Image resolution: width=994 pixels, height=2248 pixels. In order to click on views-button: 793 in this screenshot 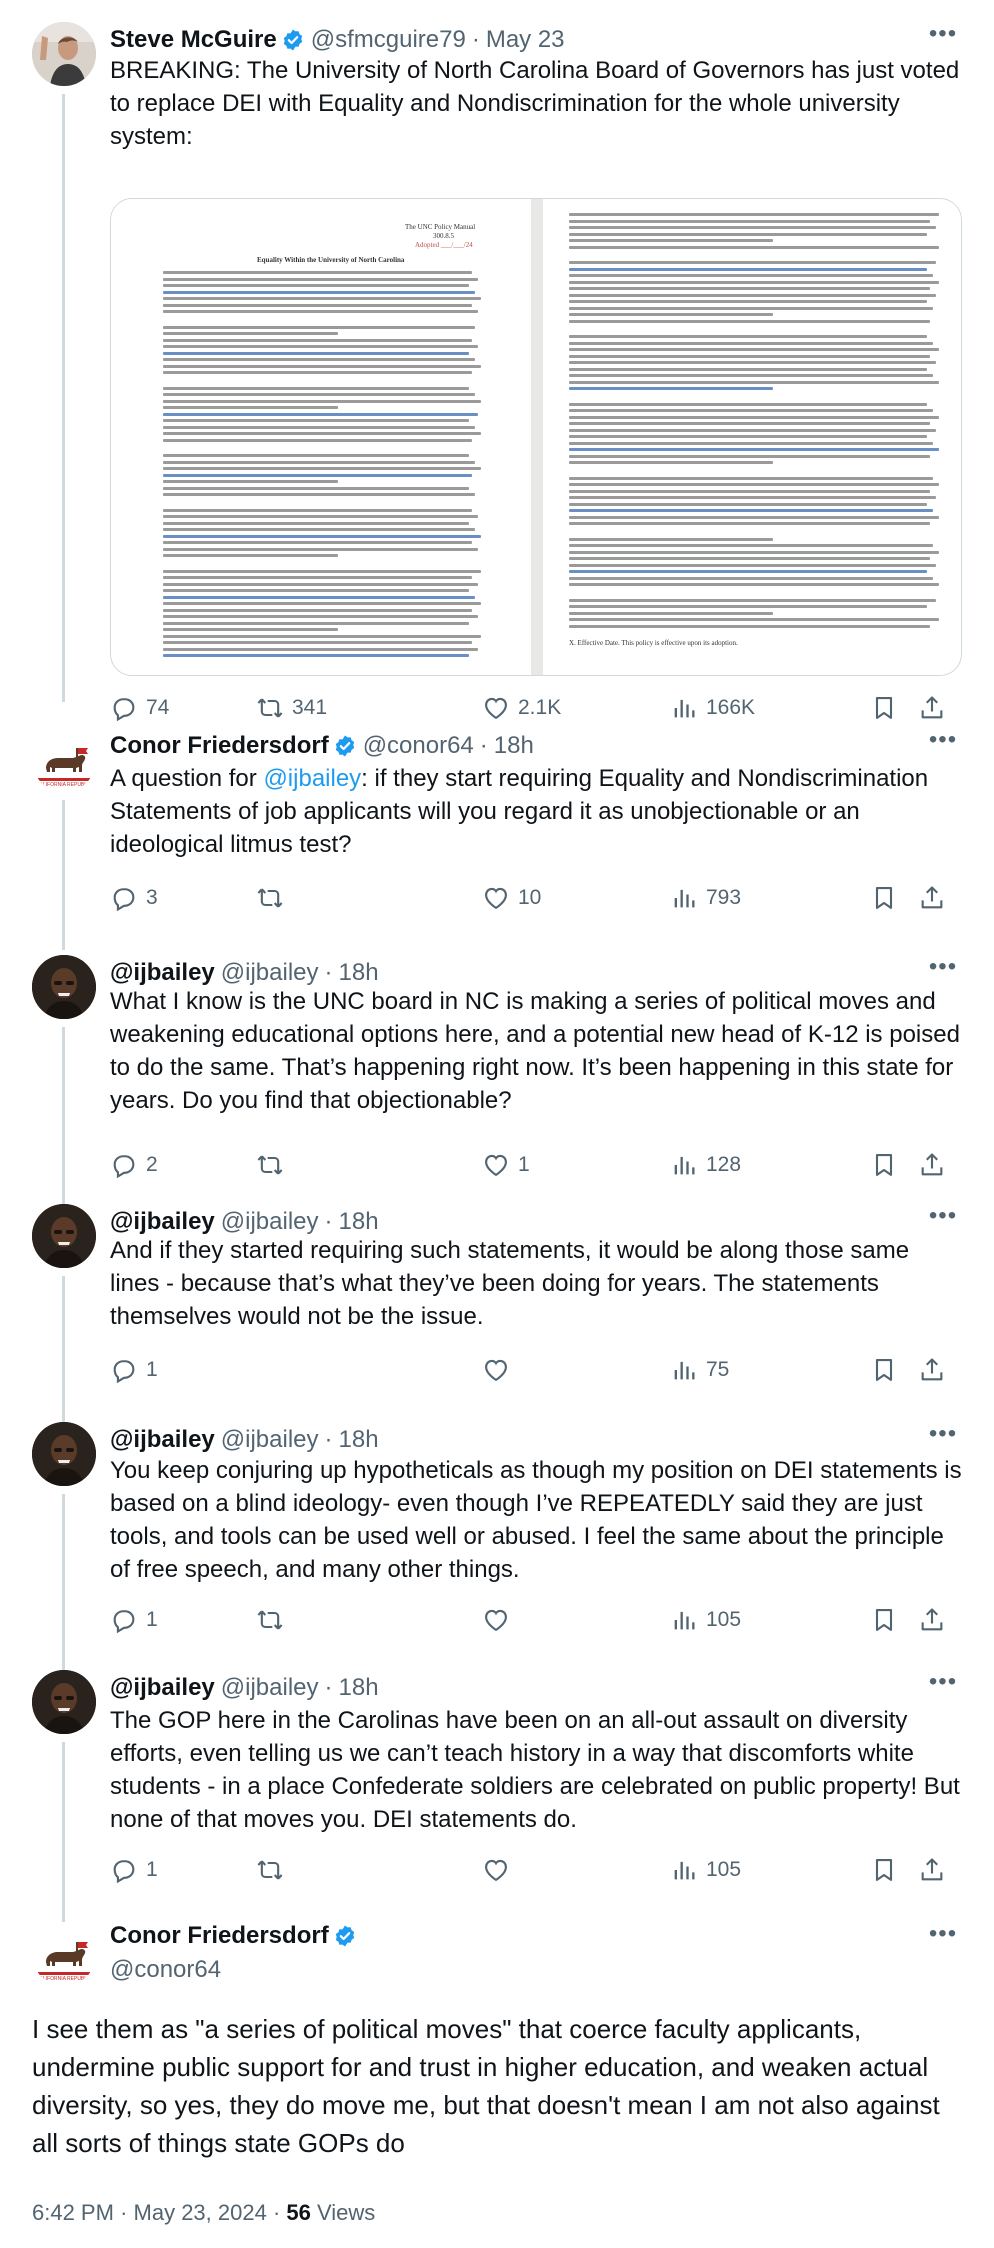, I will do `click(705, 898)`.